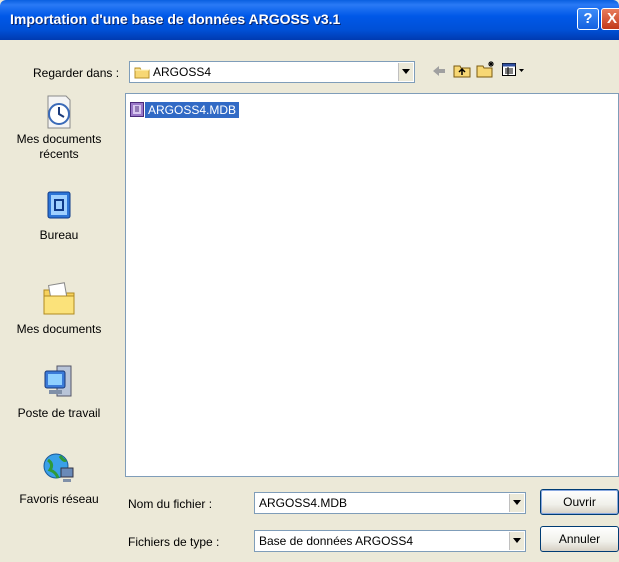 This screenshot has width=619, height=562. I want to click on desktop-icon, so click(59, 208).